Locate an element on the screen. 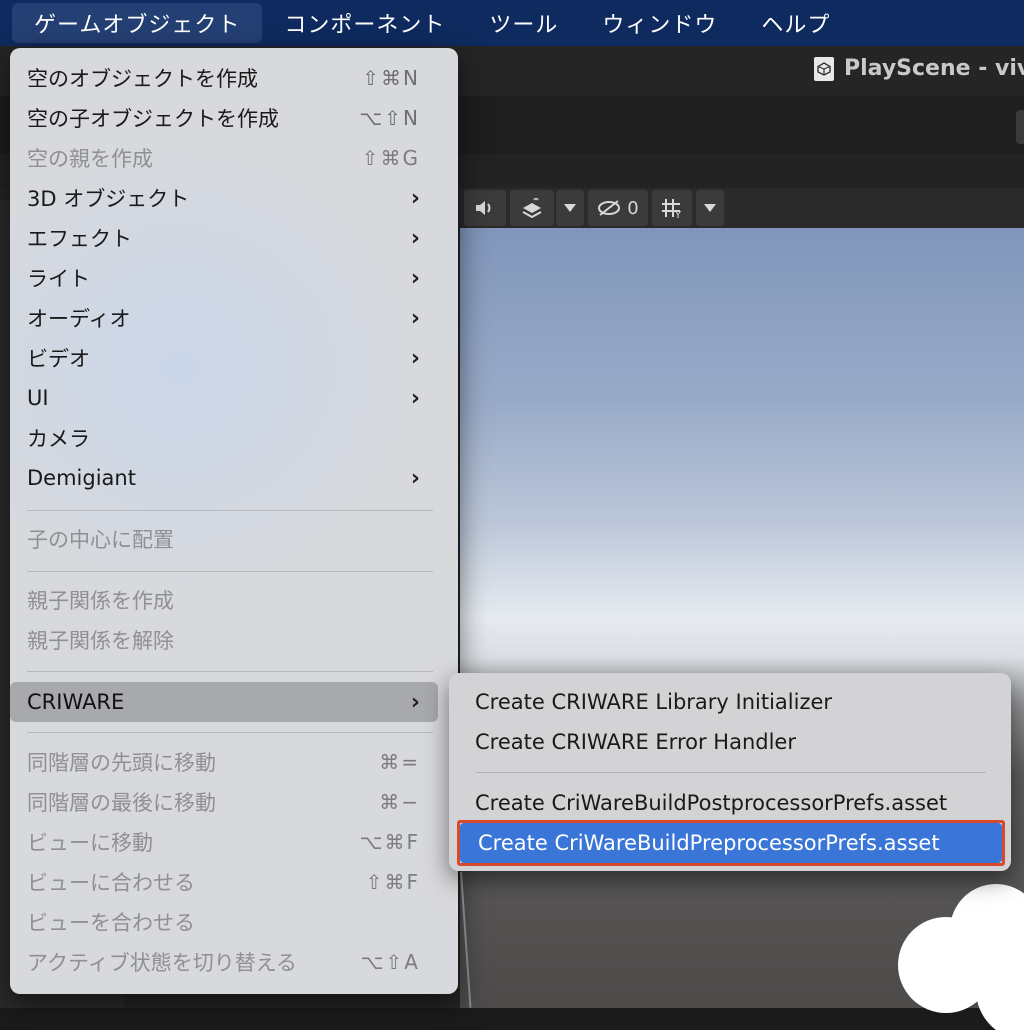 This screenshot has height=1030, width=1024. menu-item-label: 同階層の先頭に移動 is located at coordinates (121, 763).